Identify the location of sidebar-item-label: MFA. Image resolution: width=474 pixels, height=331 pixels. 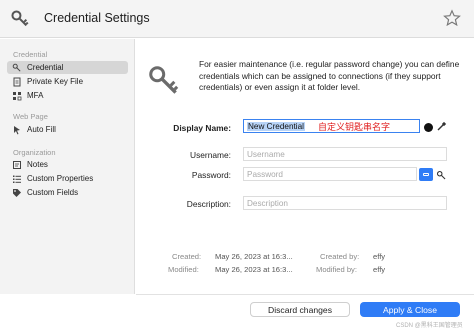
(35, 95).